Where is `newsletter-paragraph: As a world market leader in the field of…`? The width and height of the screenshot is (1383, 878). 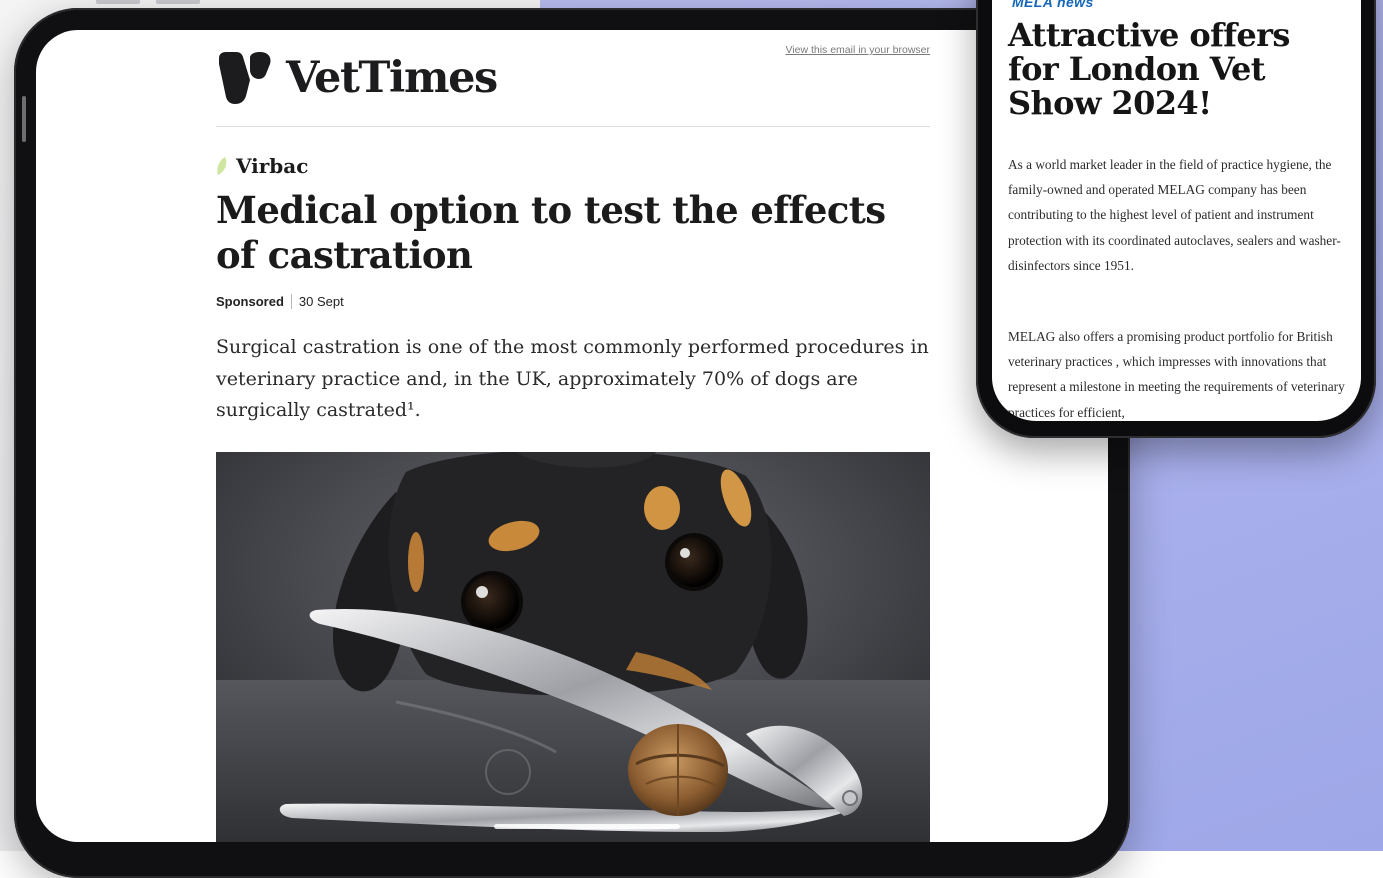 newsletter-paragraph: As a world market leader in the field of… is located at coordinates (1174, 215).